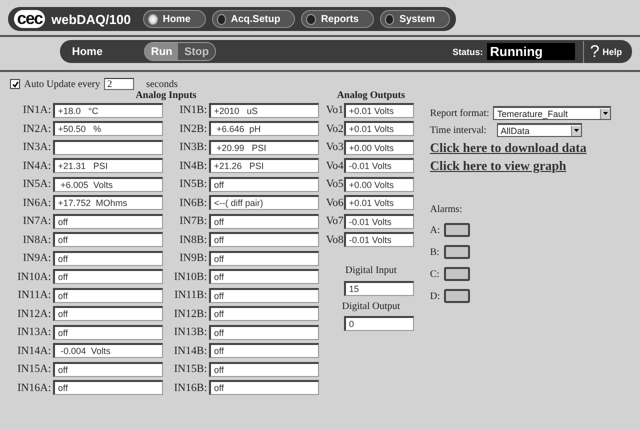 The image size is (640, 429). I want to click on value-field: +21.26 PSI, so click(264, 166).